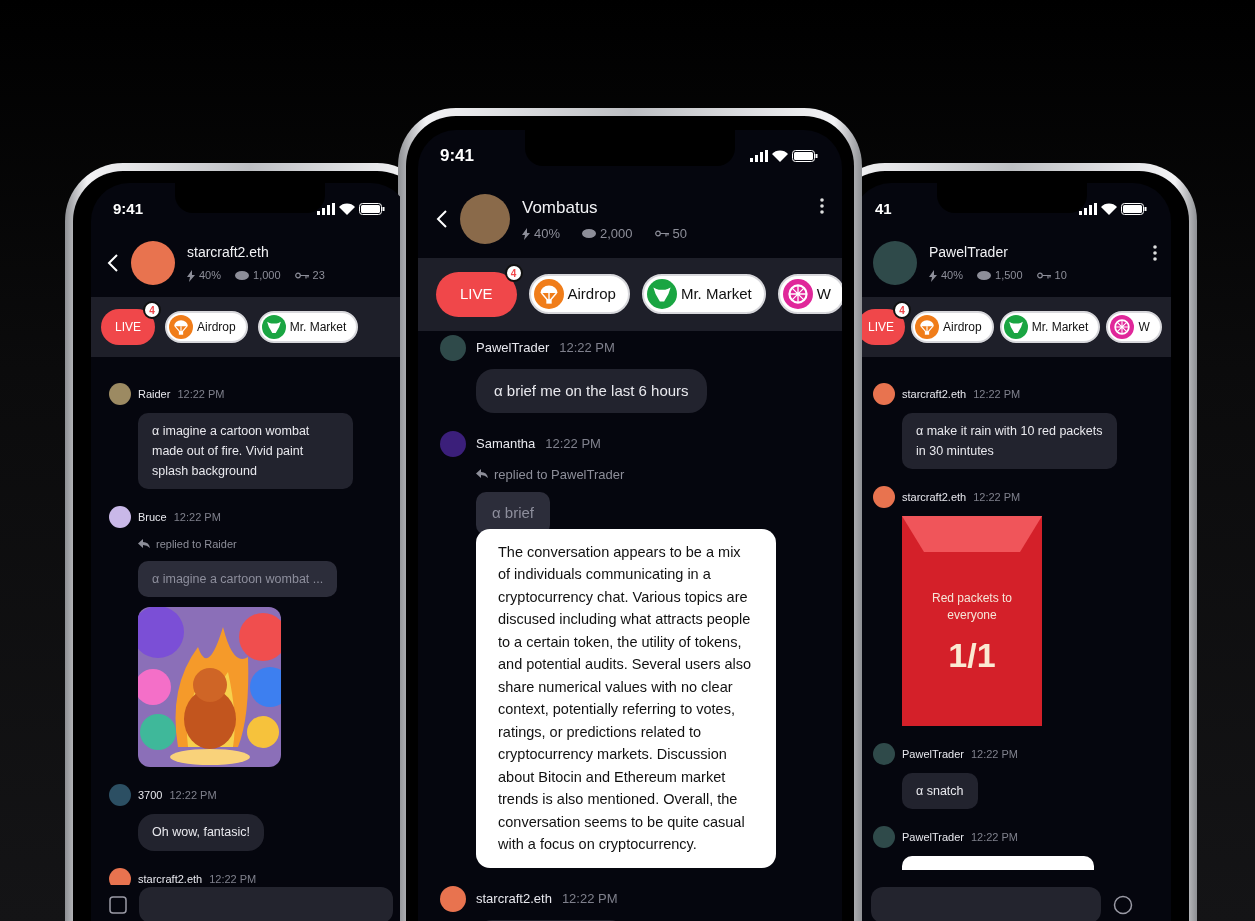 This screenshot has height=921, width=1255. Describe the element at coordinates (228, 253) in the screenshot. I see `profile-name: starcraft2.eth` at that location.